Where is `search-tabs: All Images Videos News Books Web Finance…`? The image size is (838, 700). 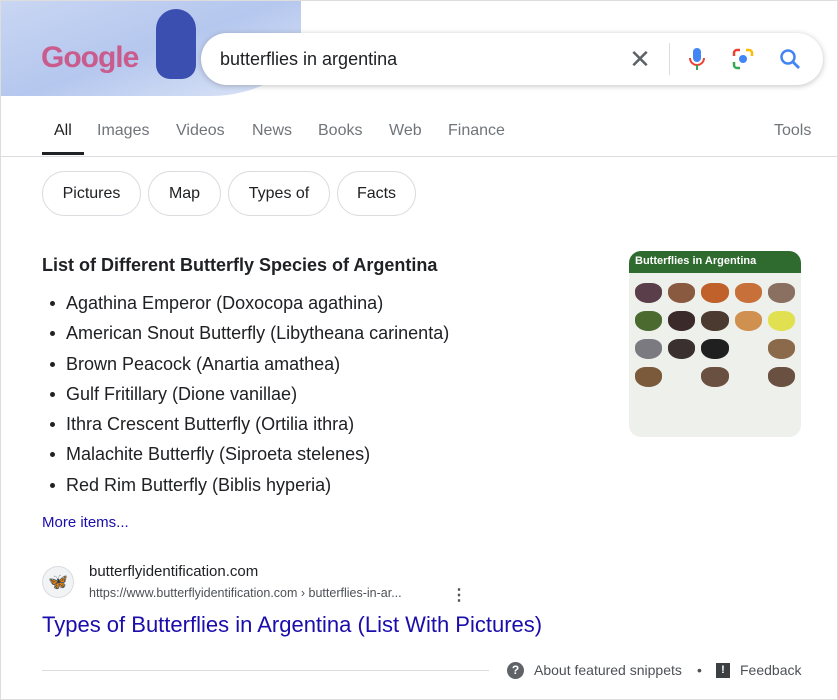
search-tabs: All Images Videos News Books Web Finance… is located at coordinates (419, 139).